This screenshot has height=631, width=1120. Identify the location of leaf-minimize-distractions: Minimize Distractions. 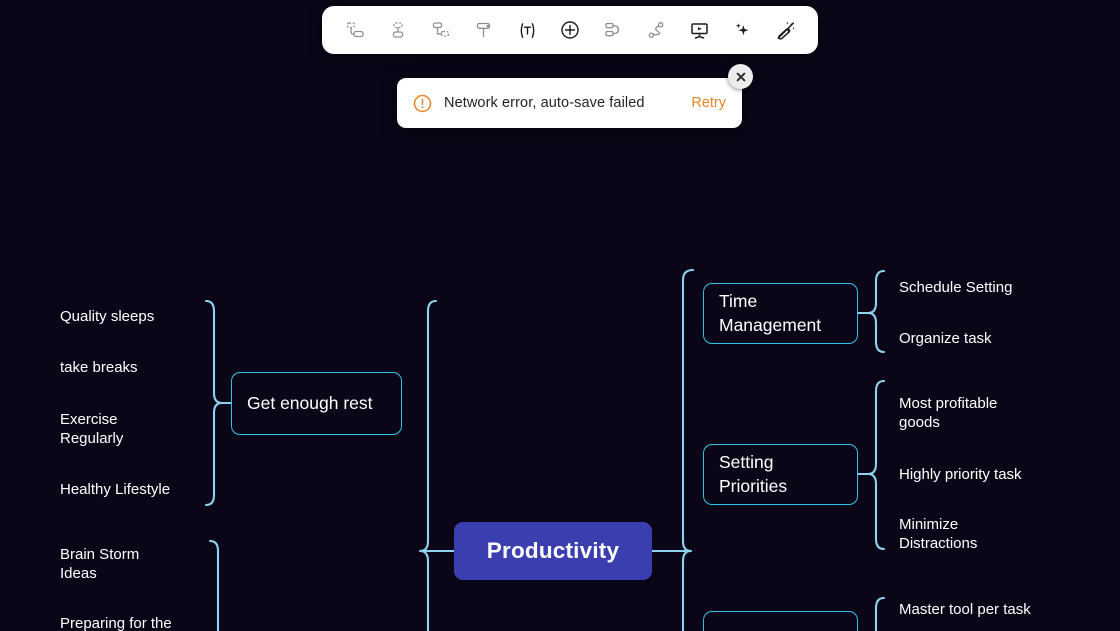
(964, 534).